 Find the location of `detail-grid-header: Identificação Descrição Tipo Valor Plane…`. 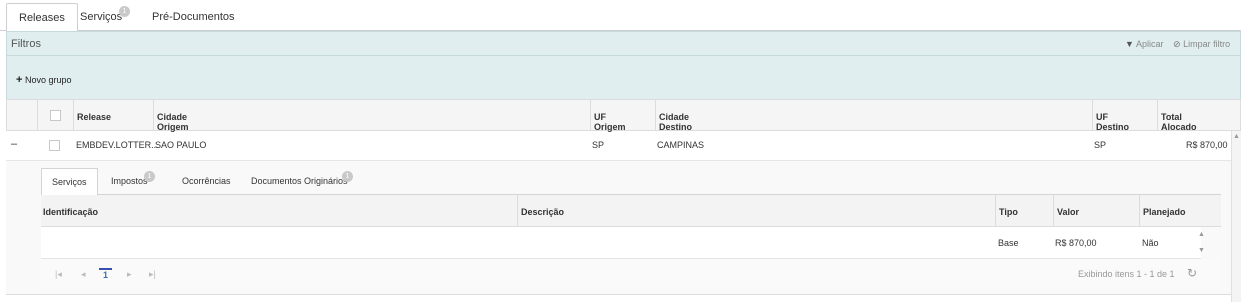

detail-grid-header: Identificação Descrição Tipo Valor Plane… is located at coordinates (631, 211).